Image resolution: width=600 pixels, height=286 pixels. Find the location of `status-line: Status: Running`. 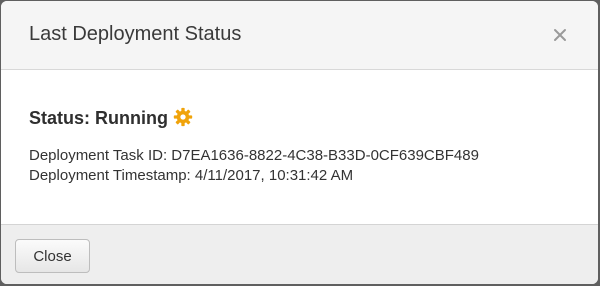

status-line: Status: Running is located at coordinates (111, 118).